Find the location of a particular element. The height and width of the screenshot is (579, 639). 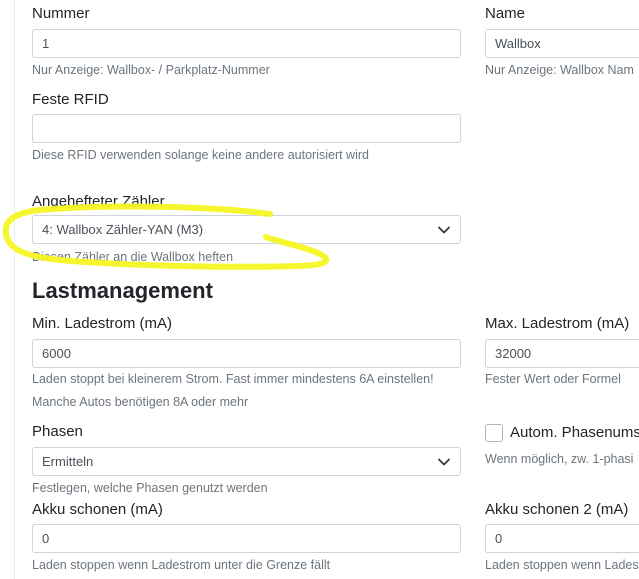

max-current-help: Fester Wert oder Formel is located at coordinates (553, 379).